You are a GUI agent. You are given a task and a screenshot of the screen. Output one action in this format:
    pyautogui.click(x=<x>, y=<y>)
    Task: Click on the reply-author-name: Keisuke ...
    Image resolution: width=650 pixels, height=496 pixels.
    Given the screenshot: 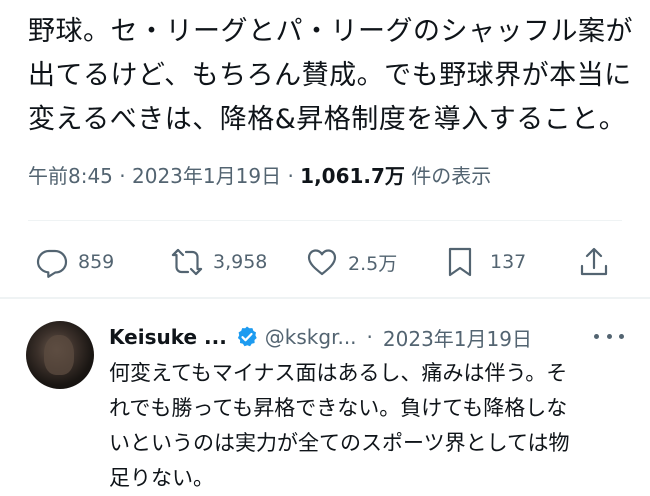 What is the action you would take?
    pyautogui.click(x=168, y=337)
    